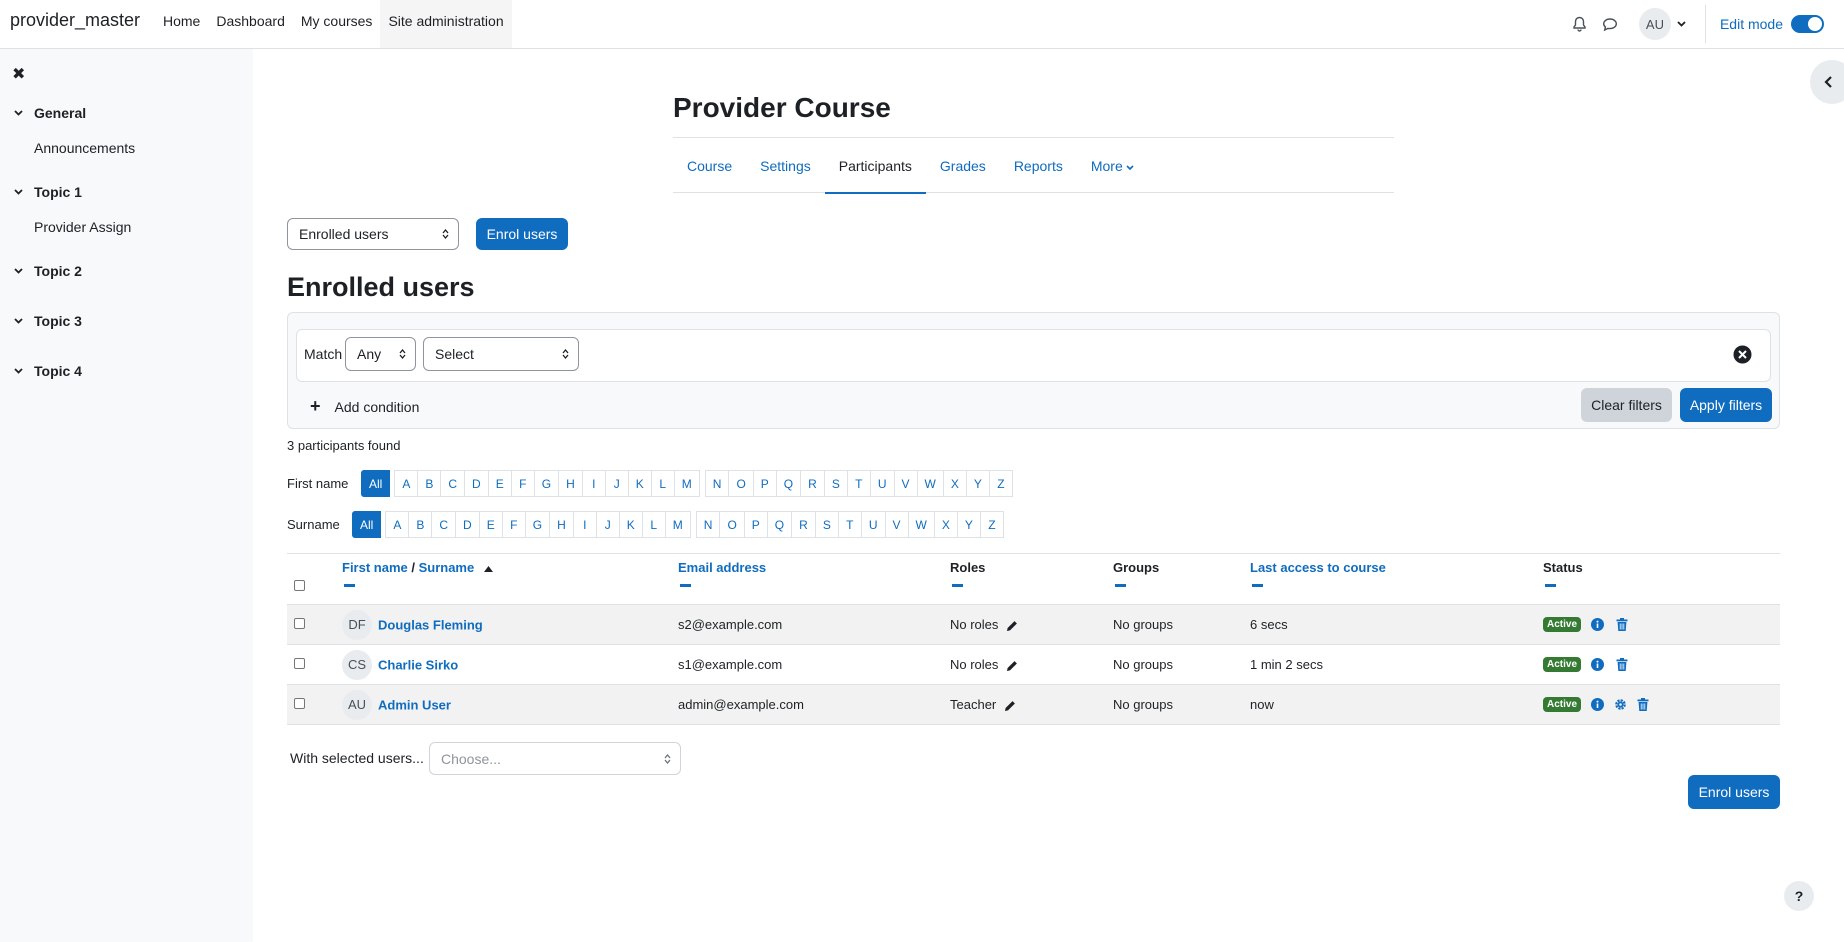  I want to click on messages-chat-icon, so click(1610, 24).